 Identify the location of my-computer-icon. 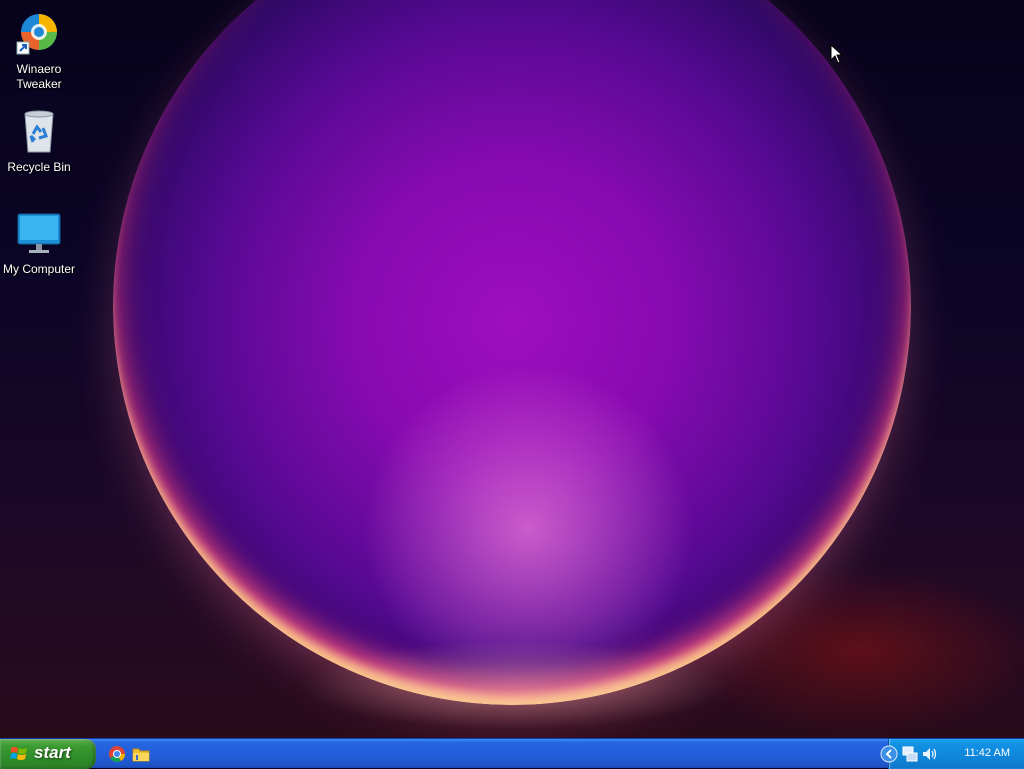
(39, 234).